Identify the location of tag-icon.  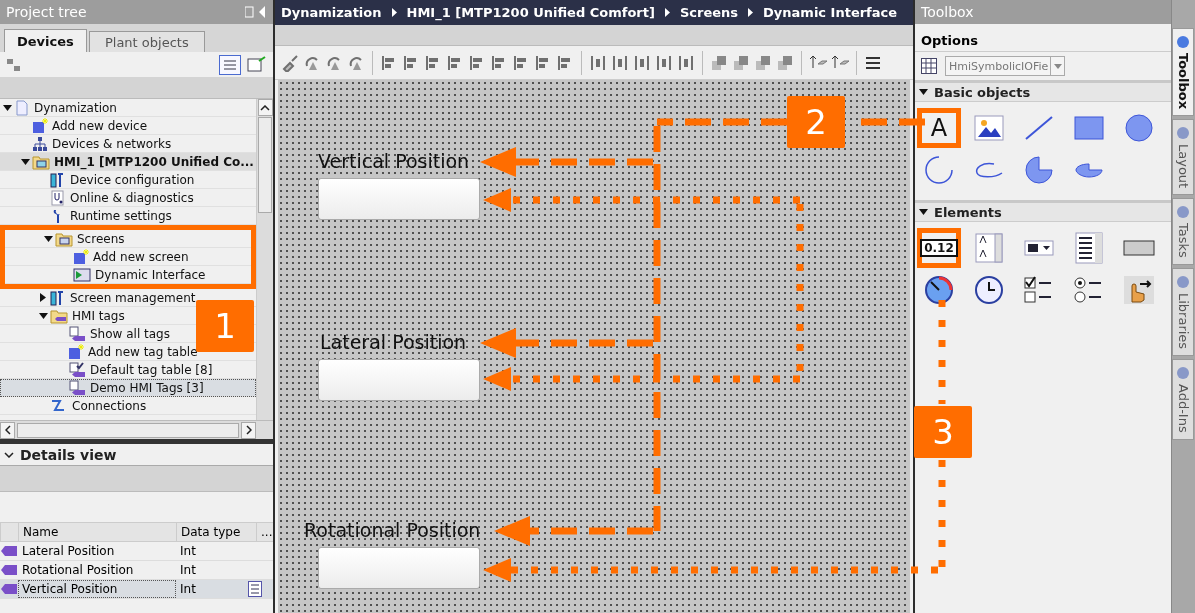
(9, 589).